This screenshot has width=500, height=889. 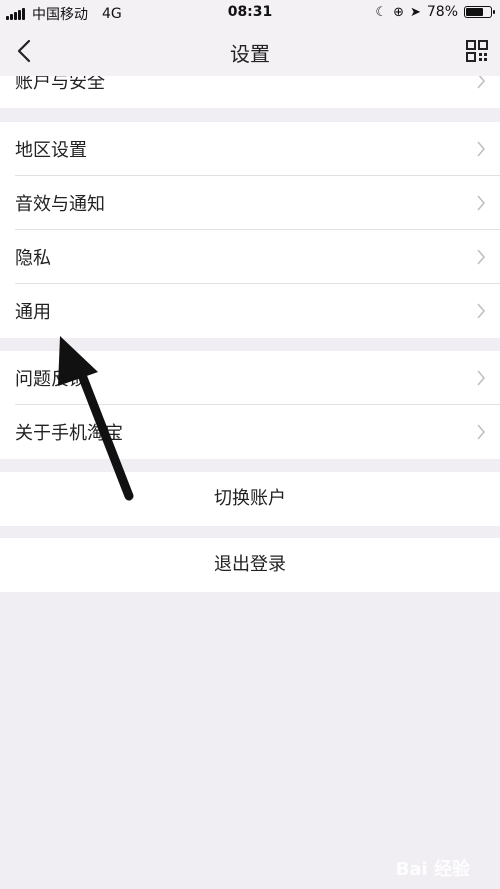 What do you see at coordinates (250, 565) in the screenshot?
I see `logout-button: 退出登录` at bounding box center [250, 565].